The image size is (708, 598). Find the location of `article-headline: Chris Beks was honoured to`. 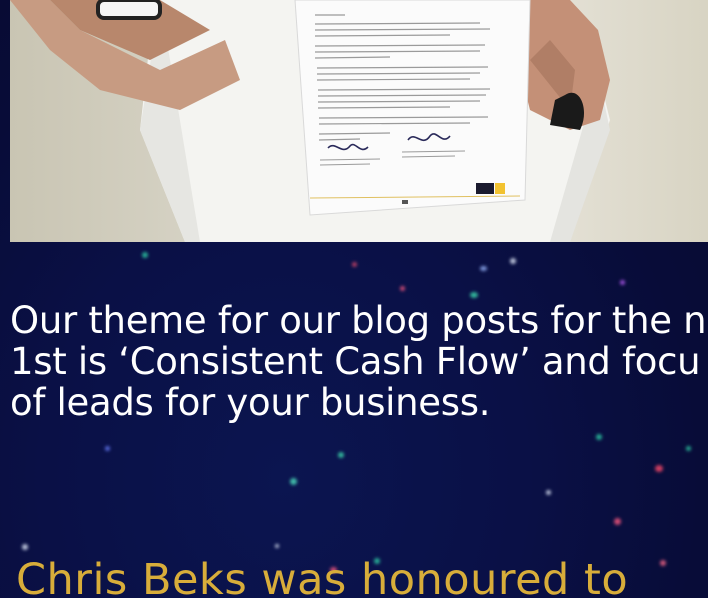

article-headline: Chris Beks was honoured to is located at coordinates (322, 576).